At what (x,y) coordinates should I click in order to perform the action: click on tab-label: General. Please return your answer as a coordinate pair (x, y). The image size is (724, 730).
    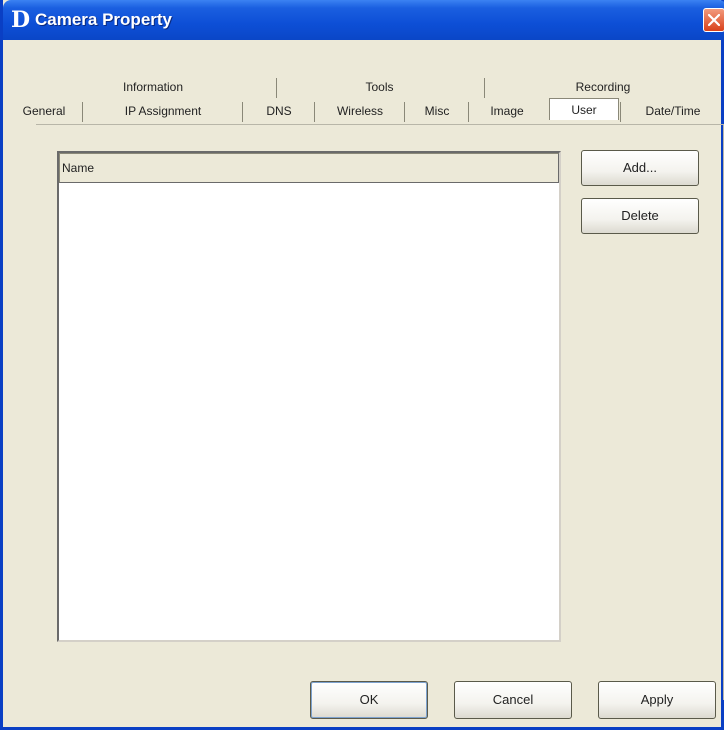
    Looking at the image, I should click on (44, 111).